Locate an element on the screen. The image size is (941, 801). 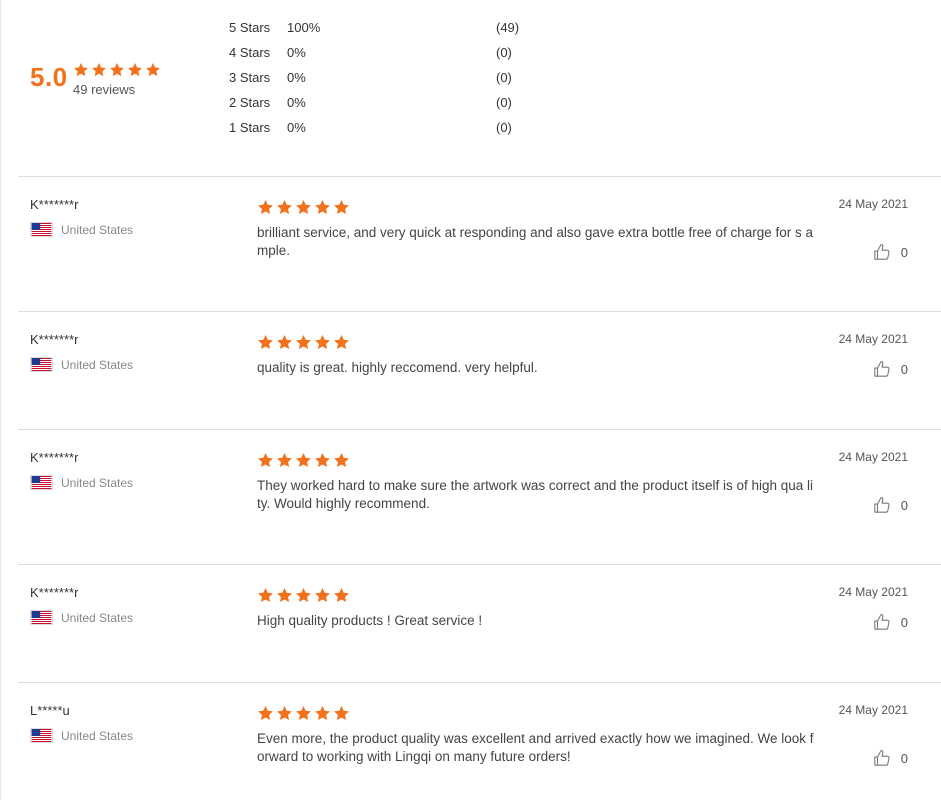
breakdown-row-3: 3 Stars 0% (0) is located at coordinates (379, 80).